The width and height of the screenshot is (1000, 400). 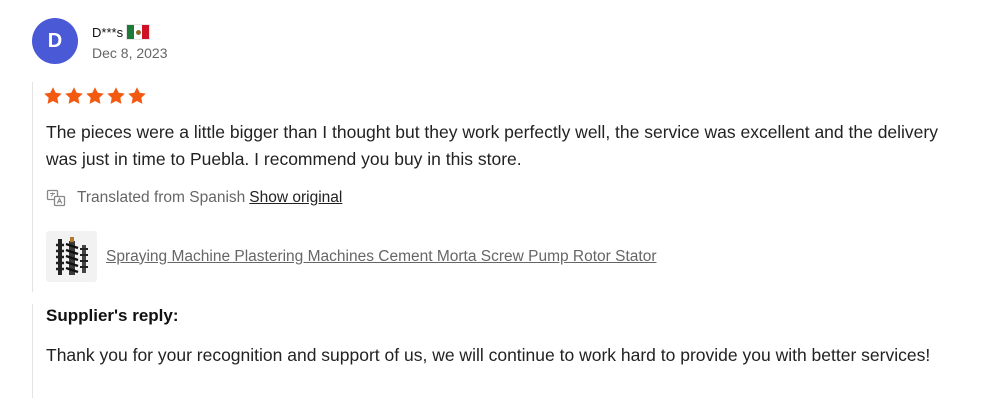 What do you see at coordinates (56, 198) in the screenshot?
I see `translate-icon` at bounding box center [56, 198].